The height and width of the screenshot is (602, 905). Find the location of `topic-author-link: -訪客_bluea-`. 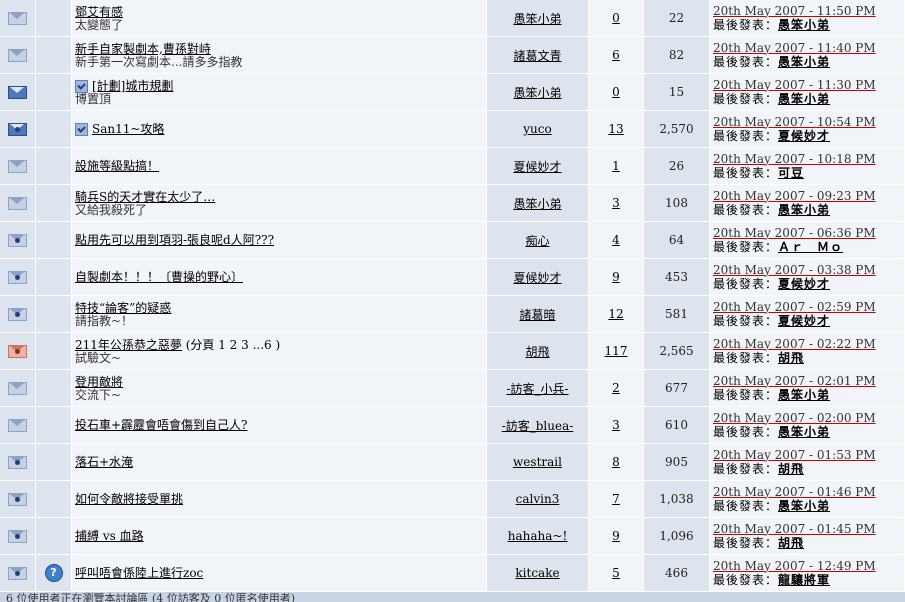

topic-author-link: -訪客_bluea- is located at coordinates (538, 426).